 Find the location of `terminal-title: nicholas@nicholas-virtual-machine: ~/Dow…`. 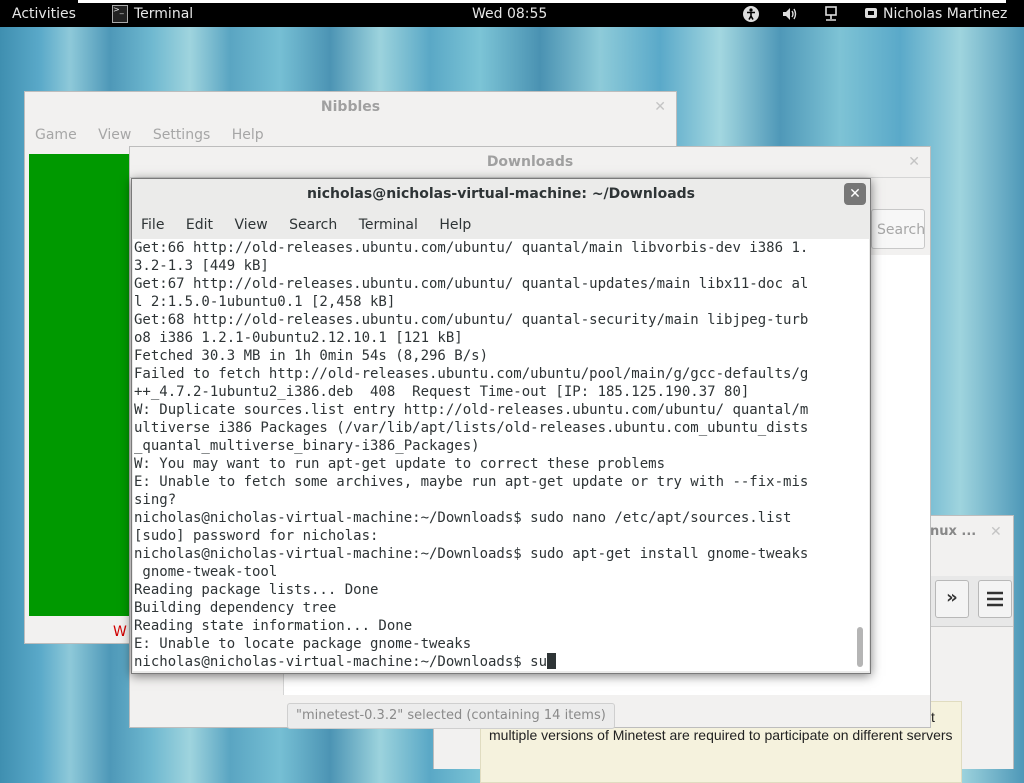

terminal-title: nicholas@nicholas-virtual-machine: ~/Dow… is located at coordinates (501, 194).